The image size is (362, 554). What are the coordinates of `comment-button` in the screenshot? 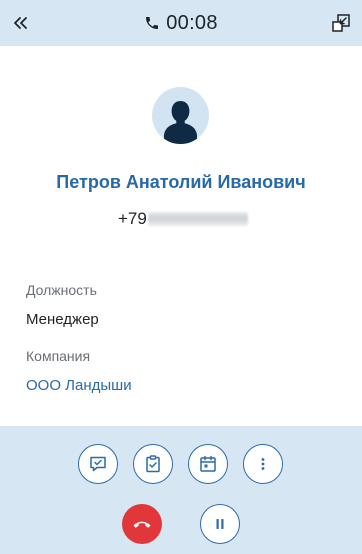 It's located at (98, 464).